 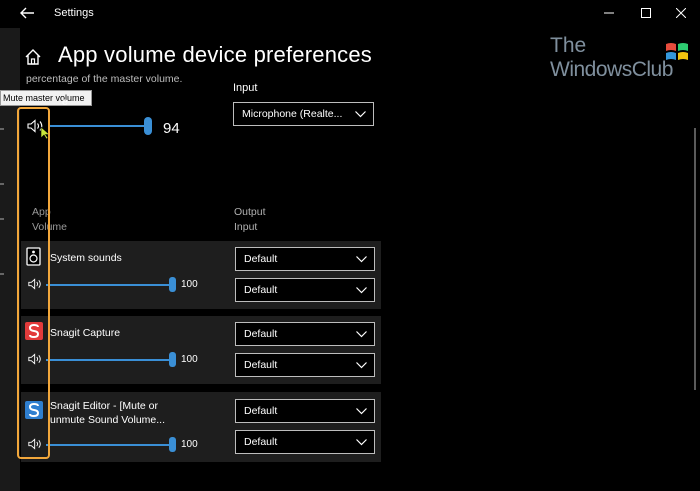 I want to click on title-bar: Settings, so click(x=350, y=14).